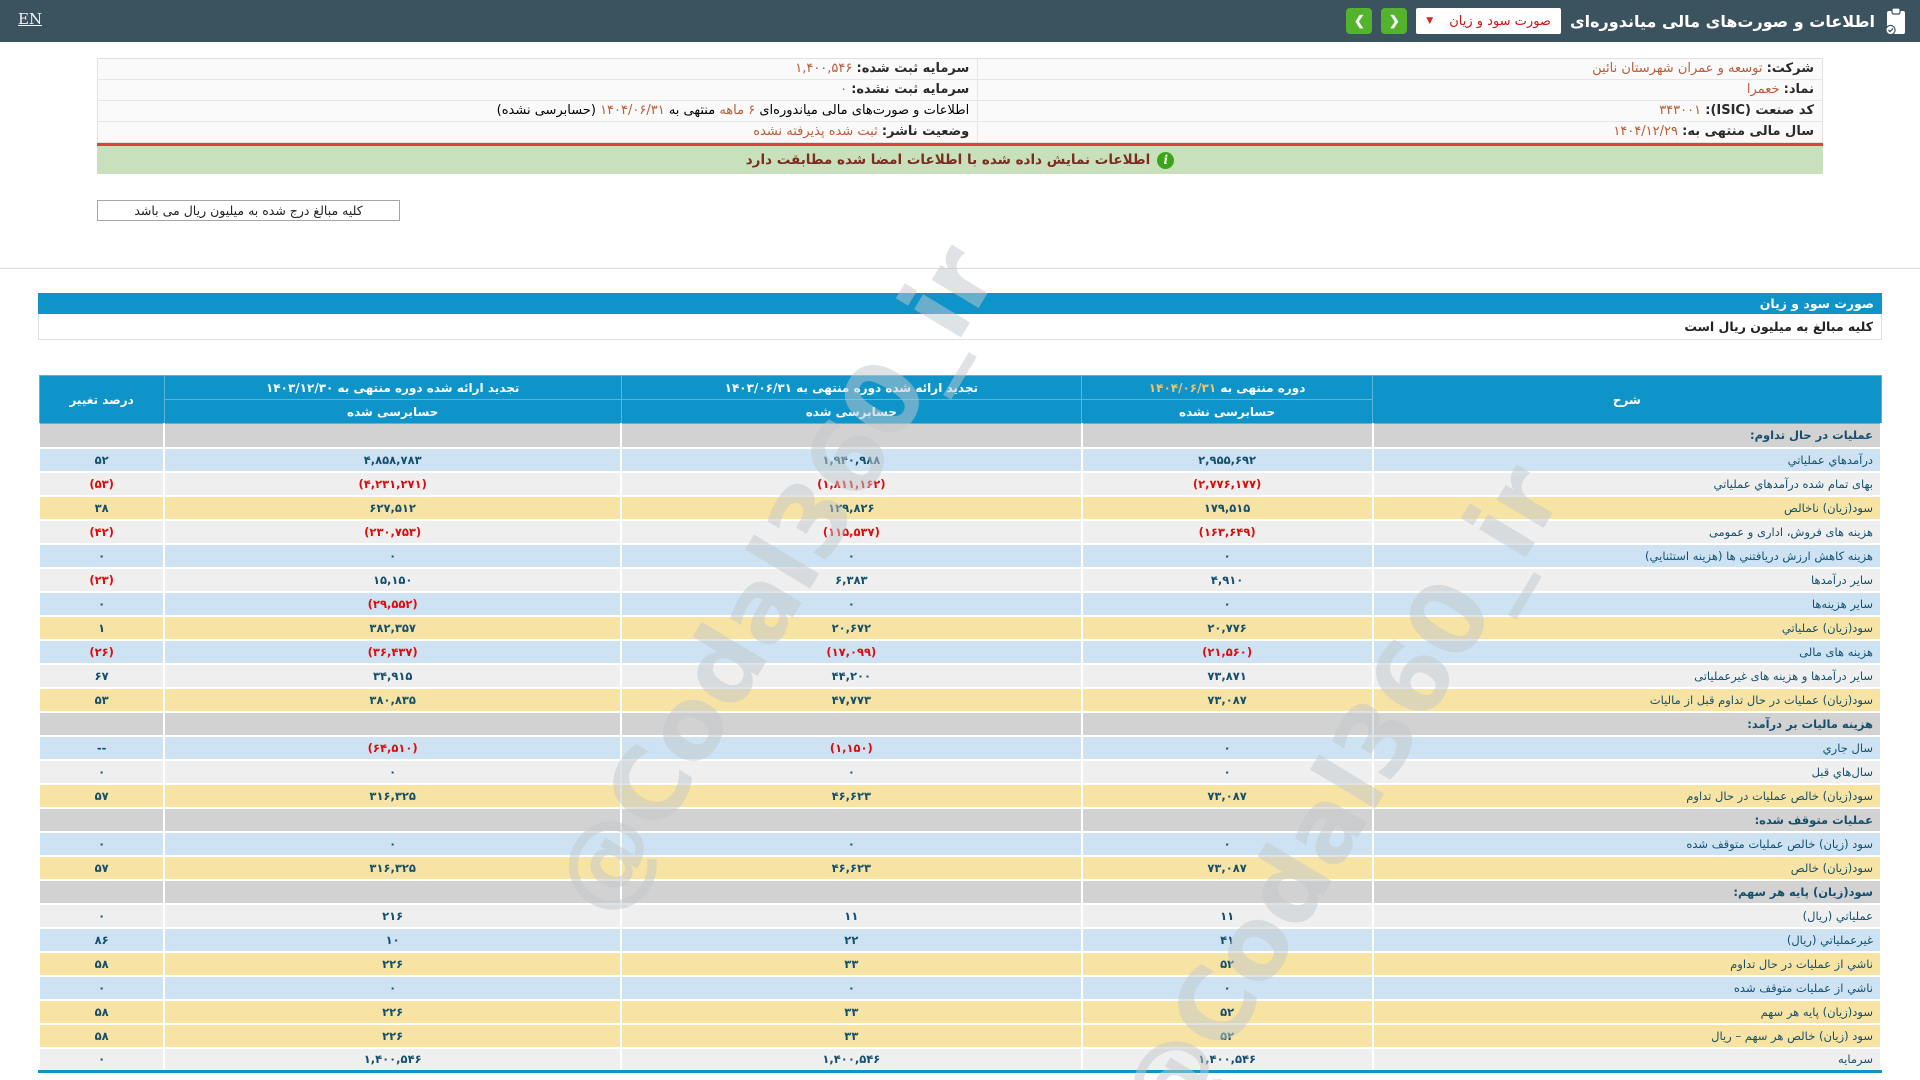  I want to click on unregistered-capital-label: سرمایه ثبت نشده:, so click(910, 89).